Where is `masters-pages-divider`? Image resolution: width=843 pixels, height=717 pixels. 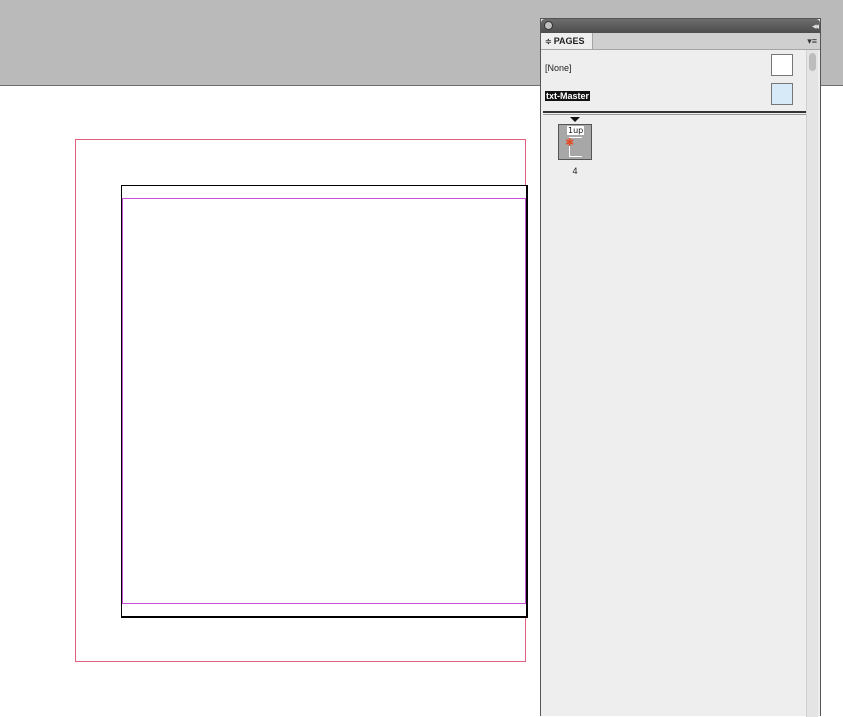 masters-pages-divider is located at coordinates (680, 113).